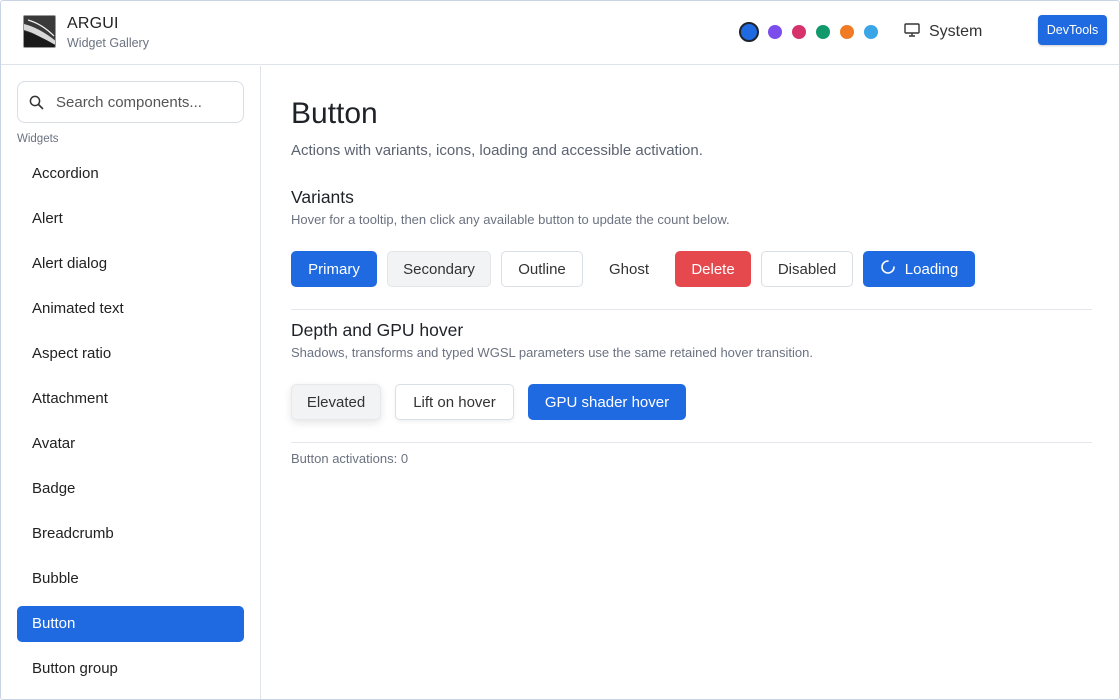 Image resolution: width=1120 pixels, height=700 pixels. What do you see at coordinates (130, 174) in the screenshot?
I see `sidebar-item-accordion: Accordion` at bounding box center [130, 174].